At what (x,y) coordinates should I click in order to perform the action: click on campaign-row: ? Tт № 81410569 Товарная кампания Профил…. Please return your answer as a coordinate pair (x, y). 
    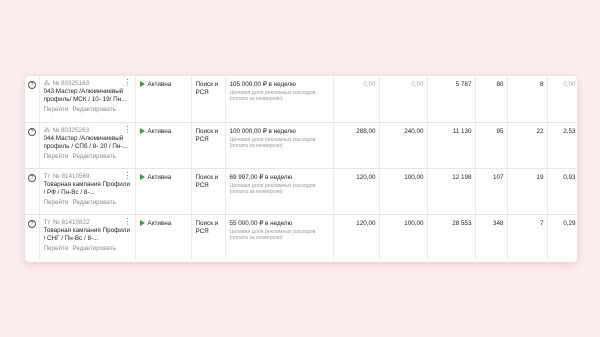
    Looking at the image, I should click on (301, 191).